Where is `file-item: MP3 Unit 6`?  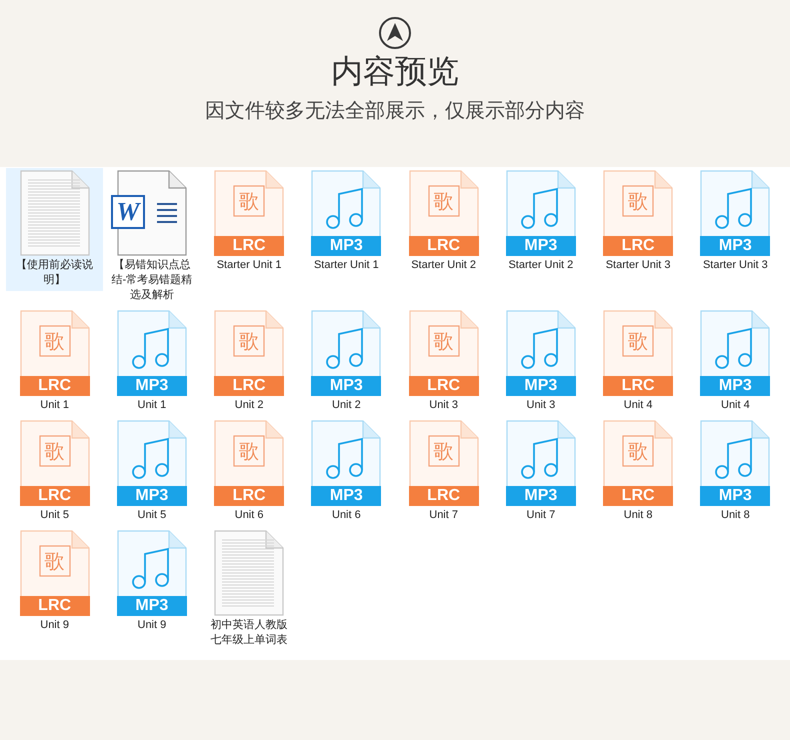
file-item: MP3 Unit 6 is located at coordinates (346, 472).